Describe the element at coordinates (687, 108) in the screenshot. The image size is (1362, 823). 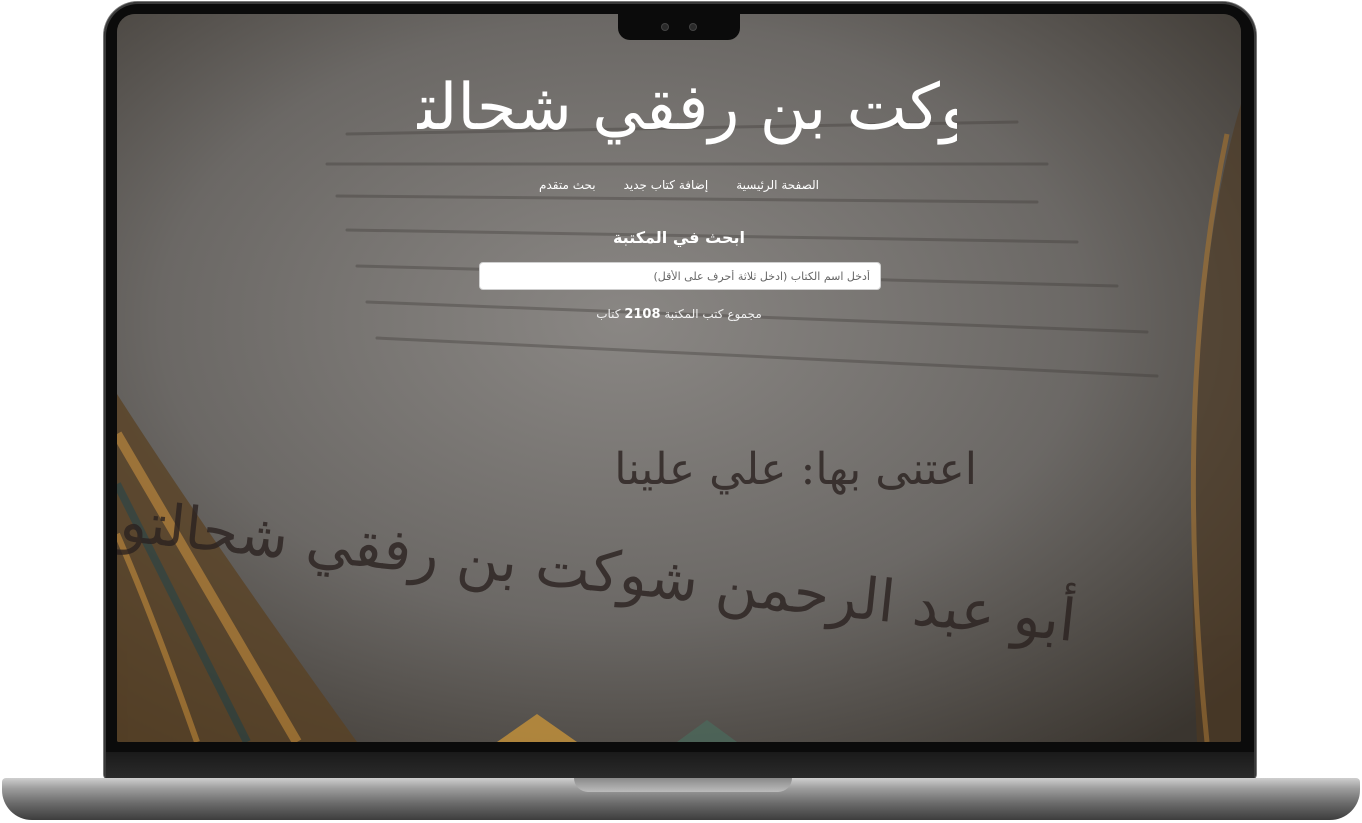
I see `logo-text: شوكت بن رفقي شحالتوغ` at that location.